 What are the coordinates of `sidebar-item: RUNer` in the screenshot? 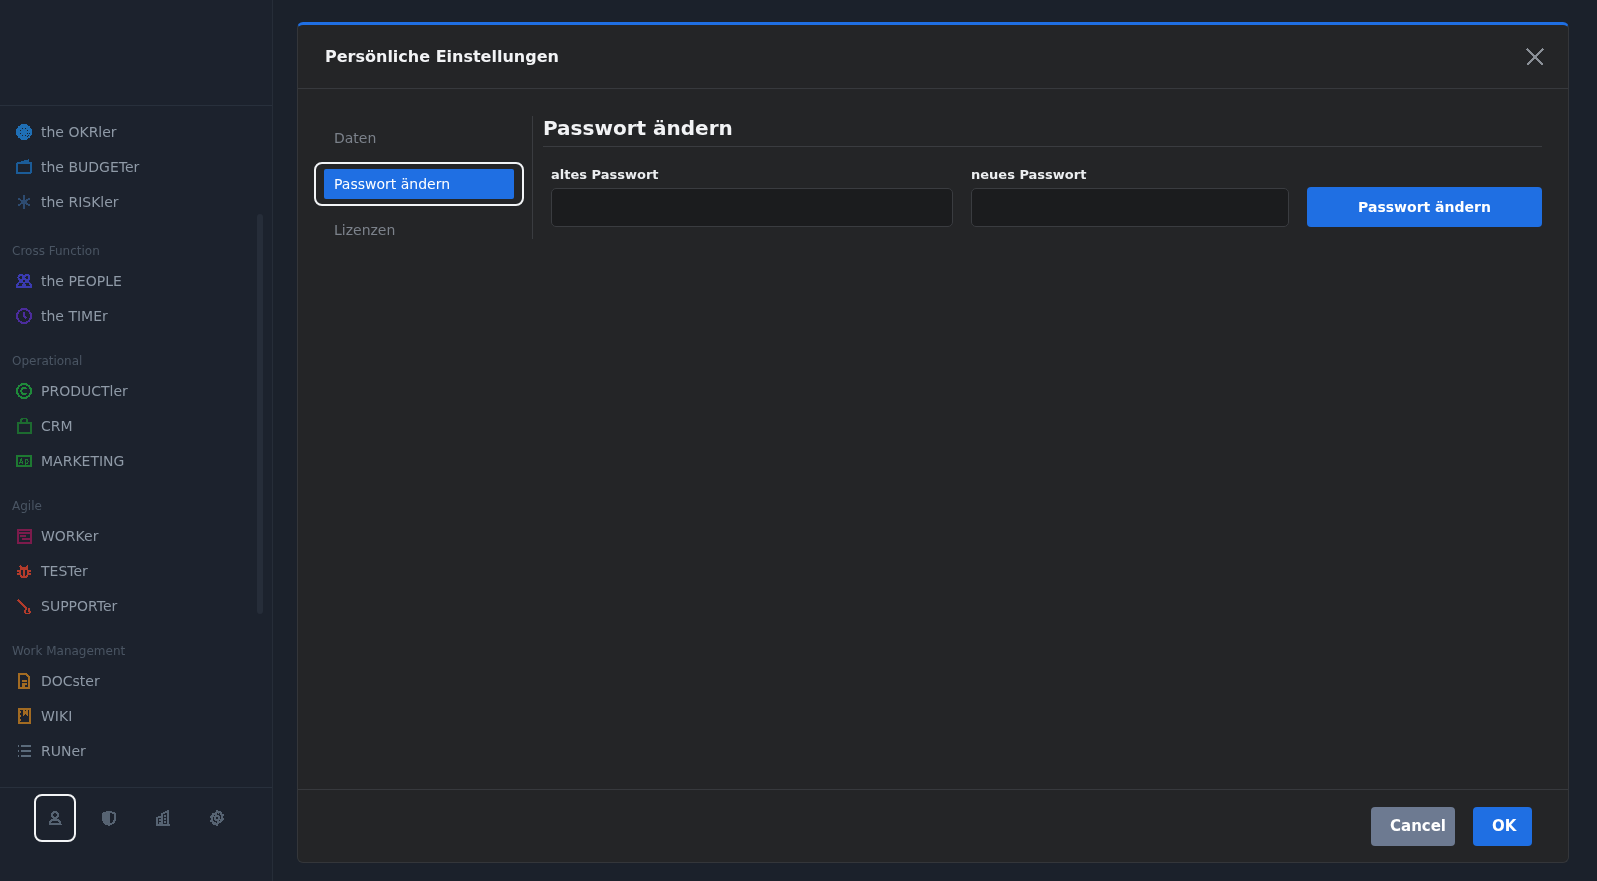 It's located at (136, 750).